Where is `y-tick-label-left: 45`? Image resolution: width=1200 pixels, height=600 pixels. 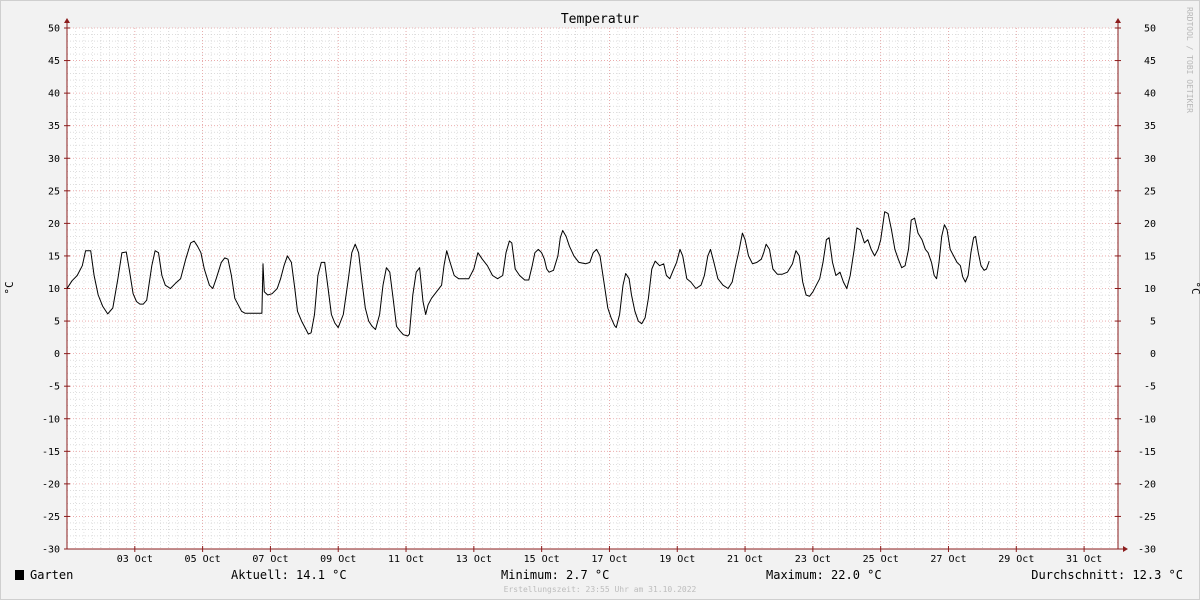
y-tick-label-left: 45 is located at coordinates (54, 61).